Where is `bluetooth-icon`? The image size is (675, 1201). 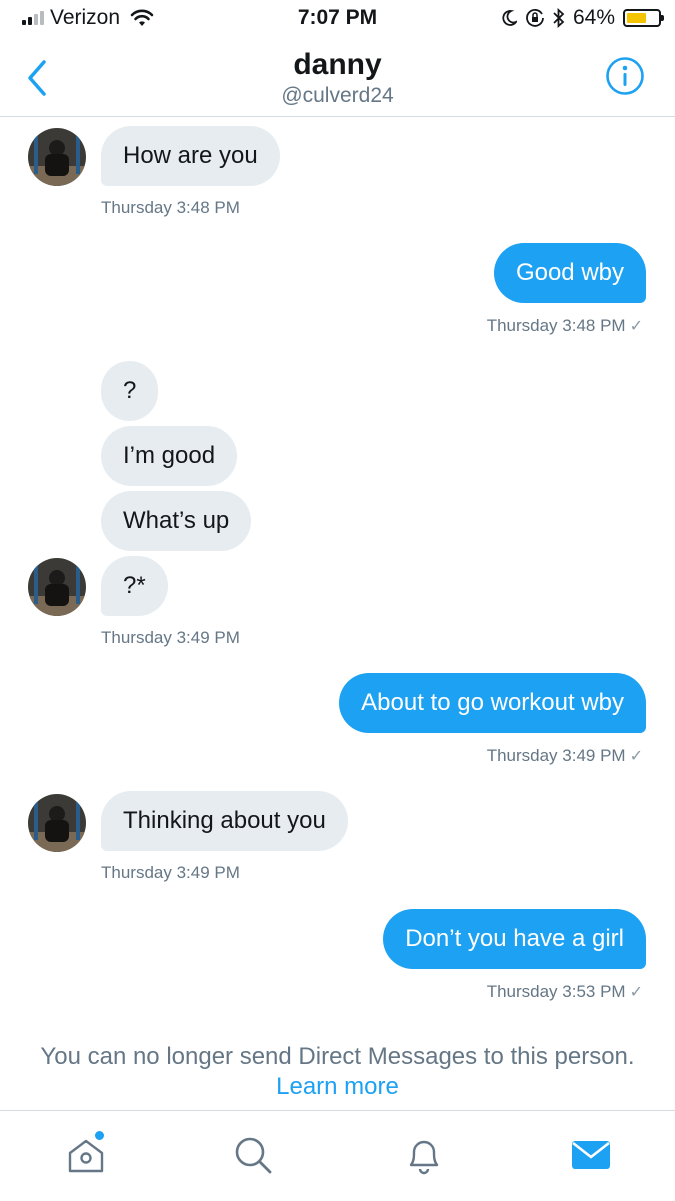
bluetooth-icon is located at coordinates (559, 18).